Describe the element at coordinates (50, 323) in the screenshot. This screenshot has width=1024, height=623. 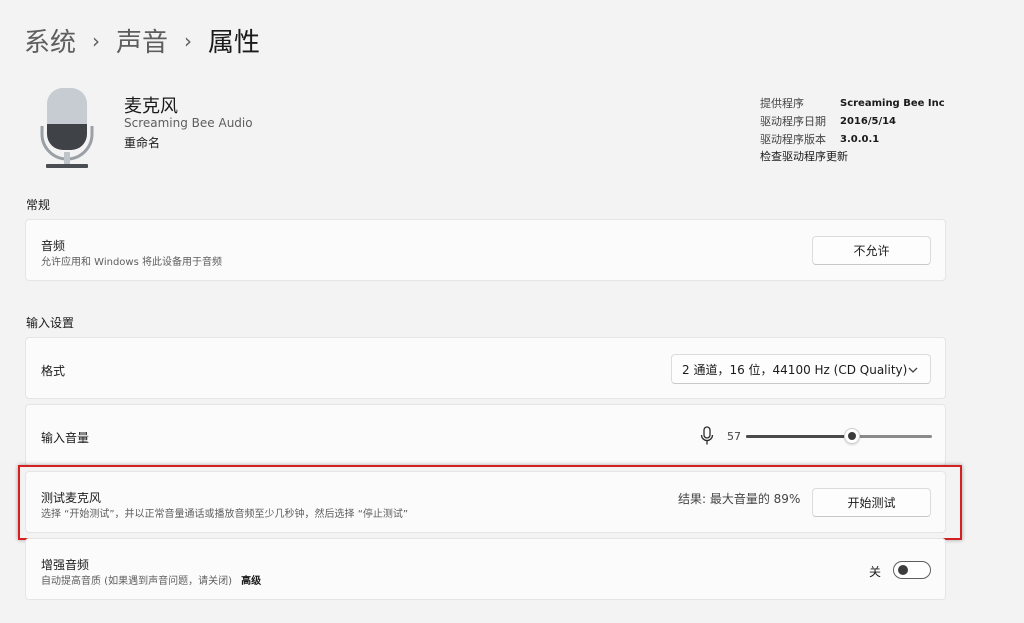
I see `section-title-input: 输入设置` at that location.